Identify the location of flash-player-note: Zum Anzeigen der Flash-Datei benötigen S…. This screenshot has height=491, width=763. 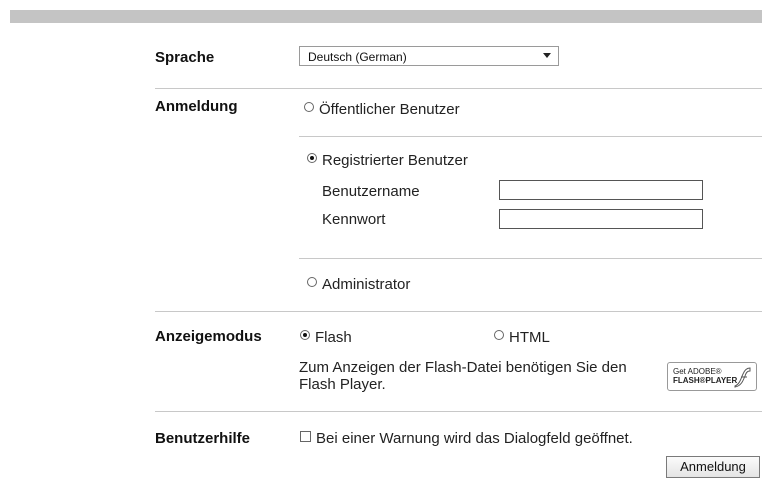
(463, 376).